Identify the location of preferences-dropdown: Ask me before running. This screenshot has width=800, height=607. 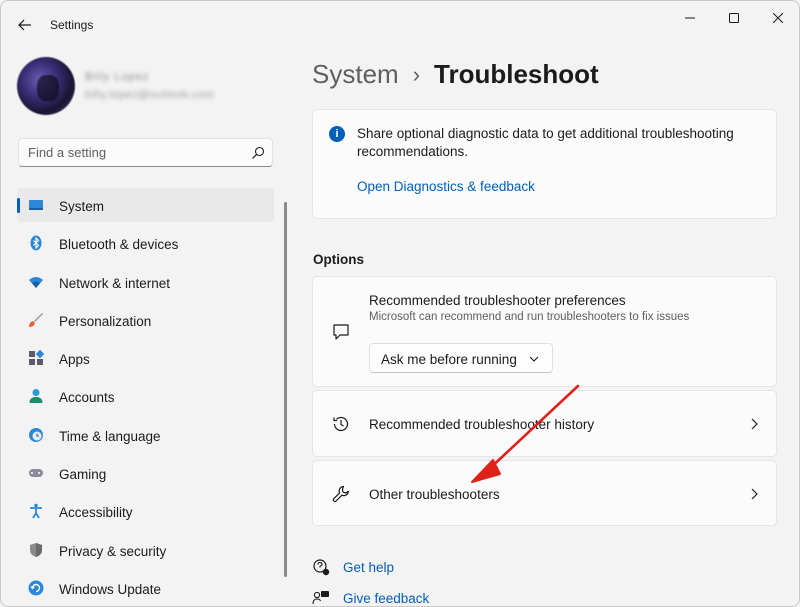
(461, 358).